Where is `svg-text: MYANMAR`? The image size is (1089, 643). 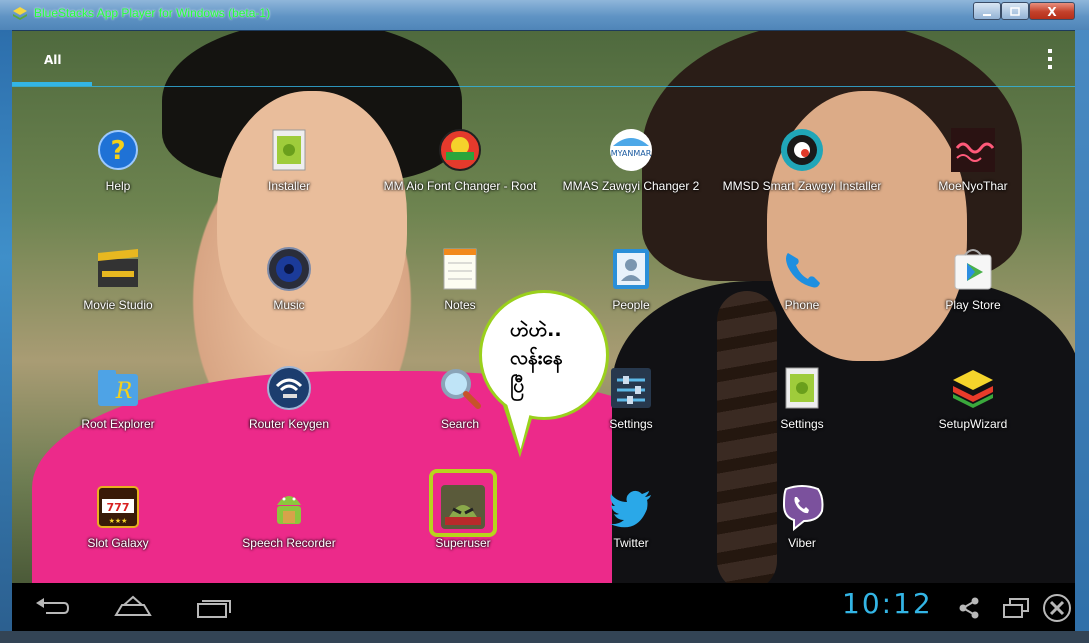
svg-text: MYANMAR is located at coordinates (631, 153).